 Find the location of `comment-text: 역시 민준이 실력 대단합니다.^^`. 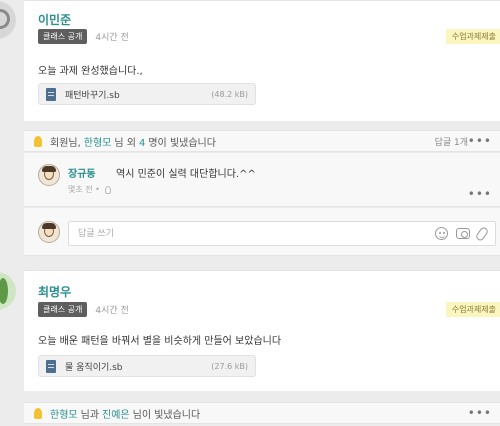

comment-text: 역시 민준이 실력 대단합니다.^^ is located at coordinates (186, 174).